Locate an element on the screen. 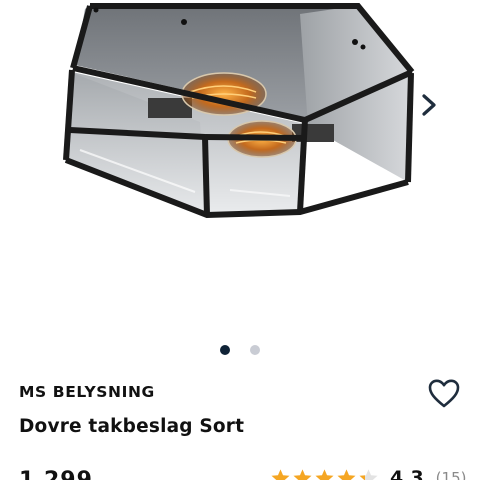 The height and width of the screenshot is (480, 480). chevron-right-icon is located at coordinates (429, 105).